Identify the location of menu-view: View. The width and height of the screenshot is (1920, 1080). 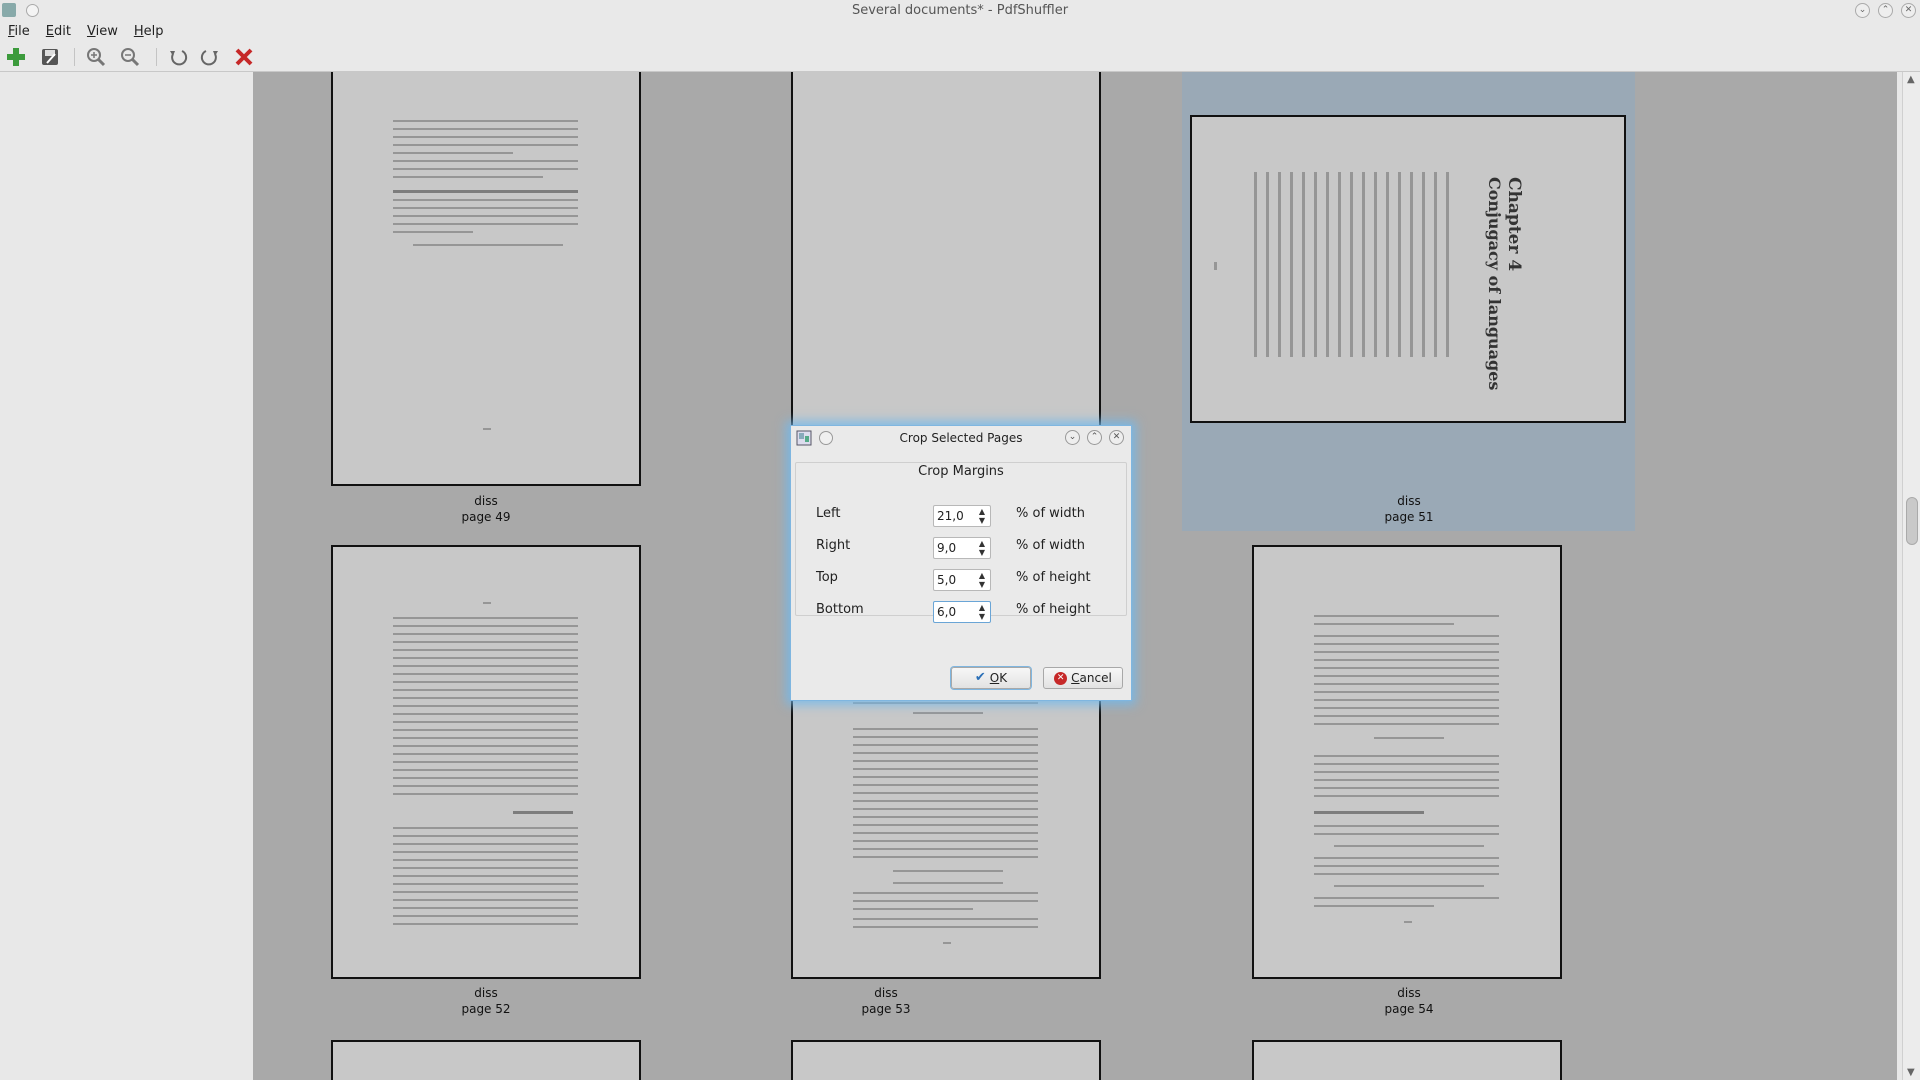
(102, 32).